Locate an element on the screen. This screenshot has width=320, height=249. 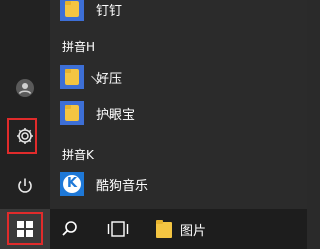
app-item-haoya: 好压 is located at coordinates (91, 77).